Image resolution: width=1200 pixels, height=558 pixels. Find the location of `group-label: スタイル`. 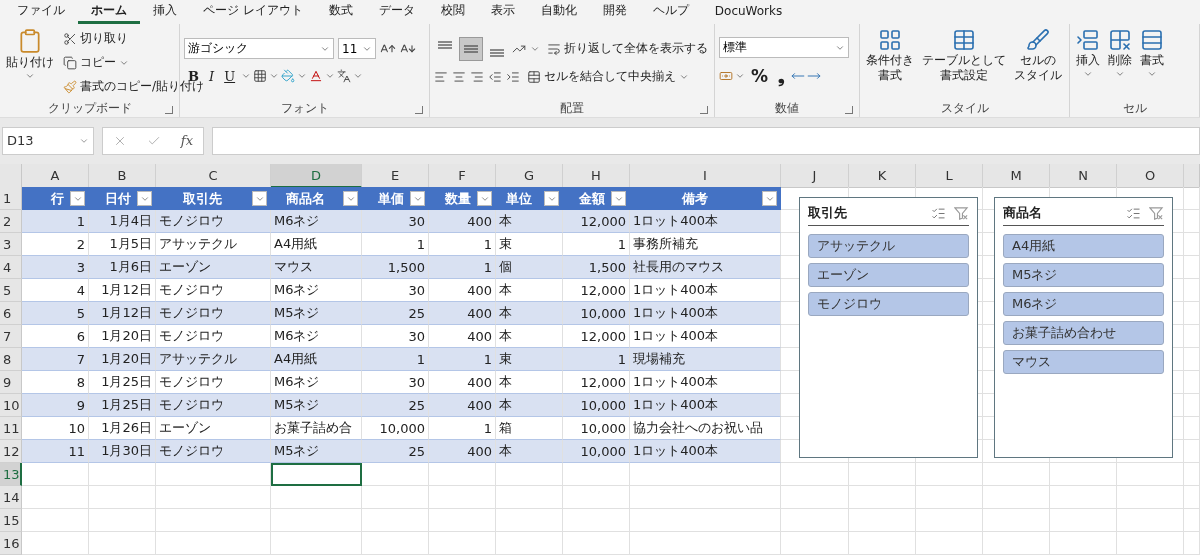

group-label: スタイル is located at coordinates (964, 108).